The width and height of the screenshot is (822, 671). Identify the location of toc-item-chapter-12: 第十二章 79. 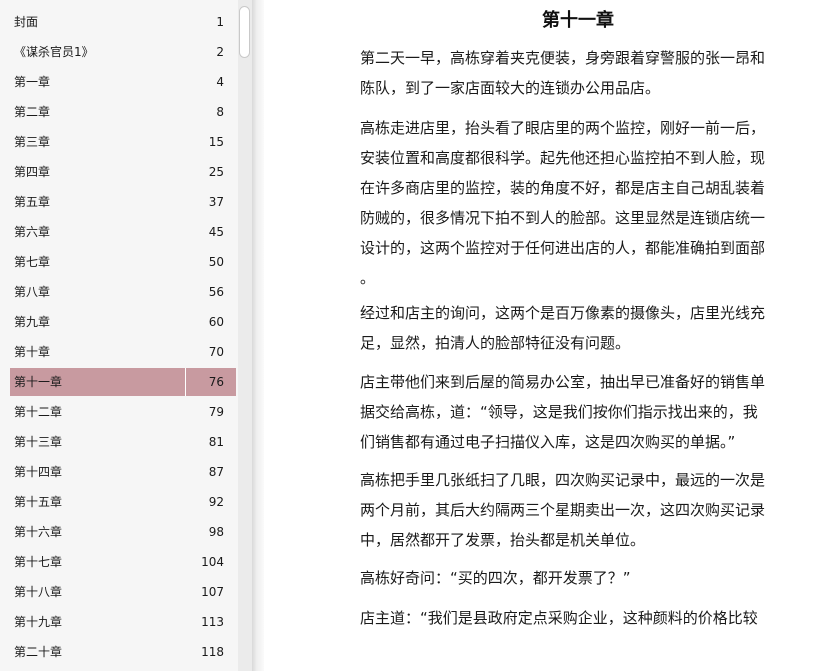
(123, 412).